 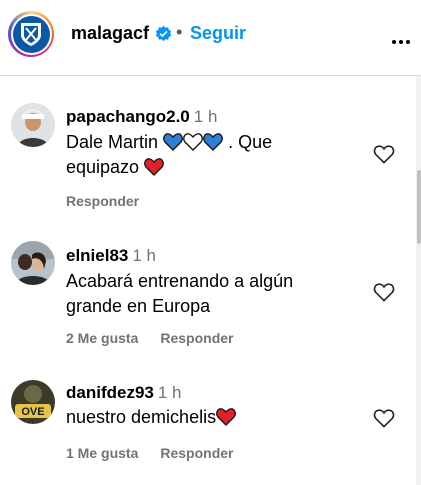 I want to click on verified-badge-icon, so click(x=163, y=36).